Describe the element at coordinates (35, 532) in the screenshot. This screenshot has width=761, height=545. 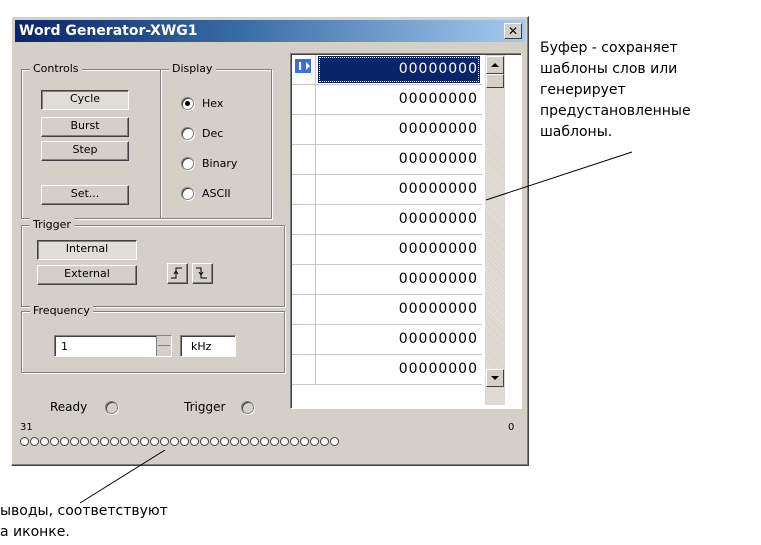
I see `pins-note-line: а иконке.` at that location.